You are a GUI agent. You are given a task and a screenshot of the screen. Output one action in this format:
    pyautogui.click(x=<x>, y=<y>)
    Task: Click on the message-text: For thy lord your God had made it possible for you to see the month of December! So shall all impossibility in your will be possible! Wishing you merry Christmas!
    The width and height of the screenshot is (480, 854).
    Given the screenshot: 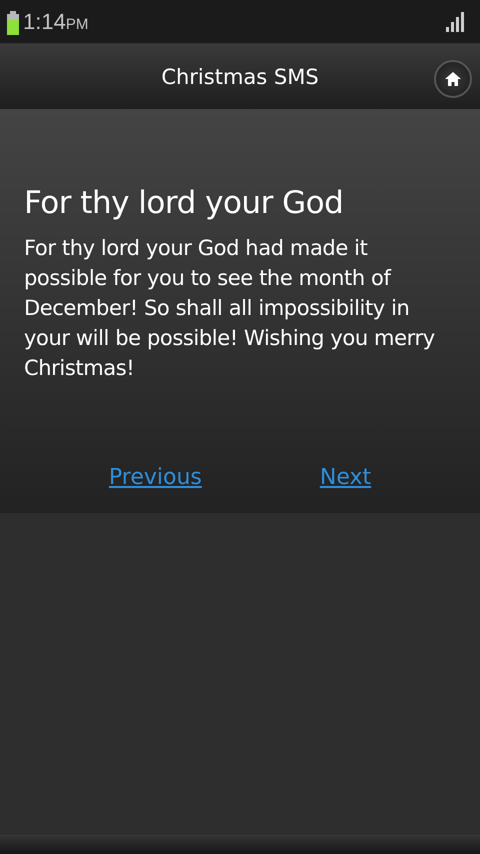 What is the action you would take?
    pyautogui.click(x=230, y=308)
    